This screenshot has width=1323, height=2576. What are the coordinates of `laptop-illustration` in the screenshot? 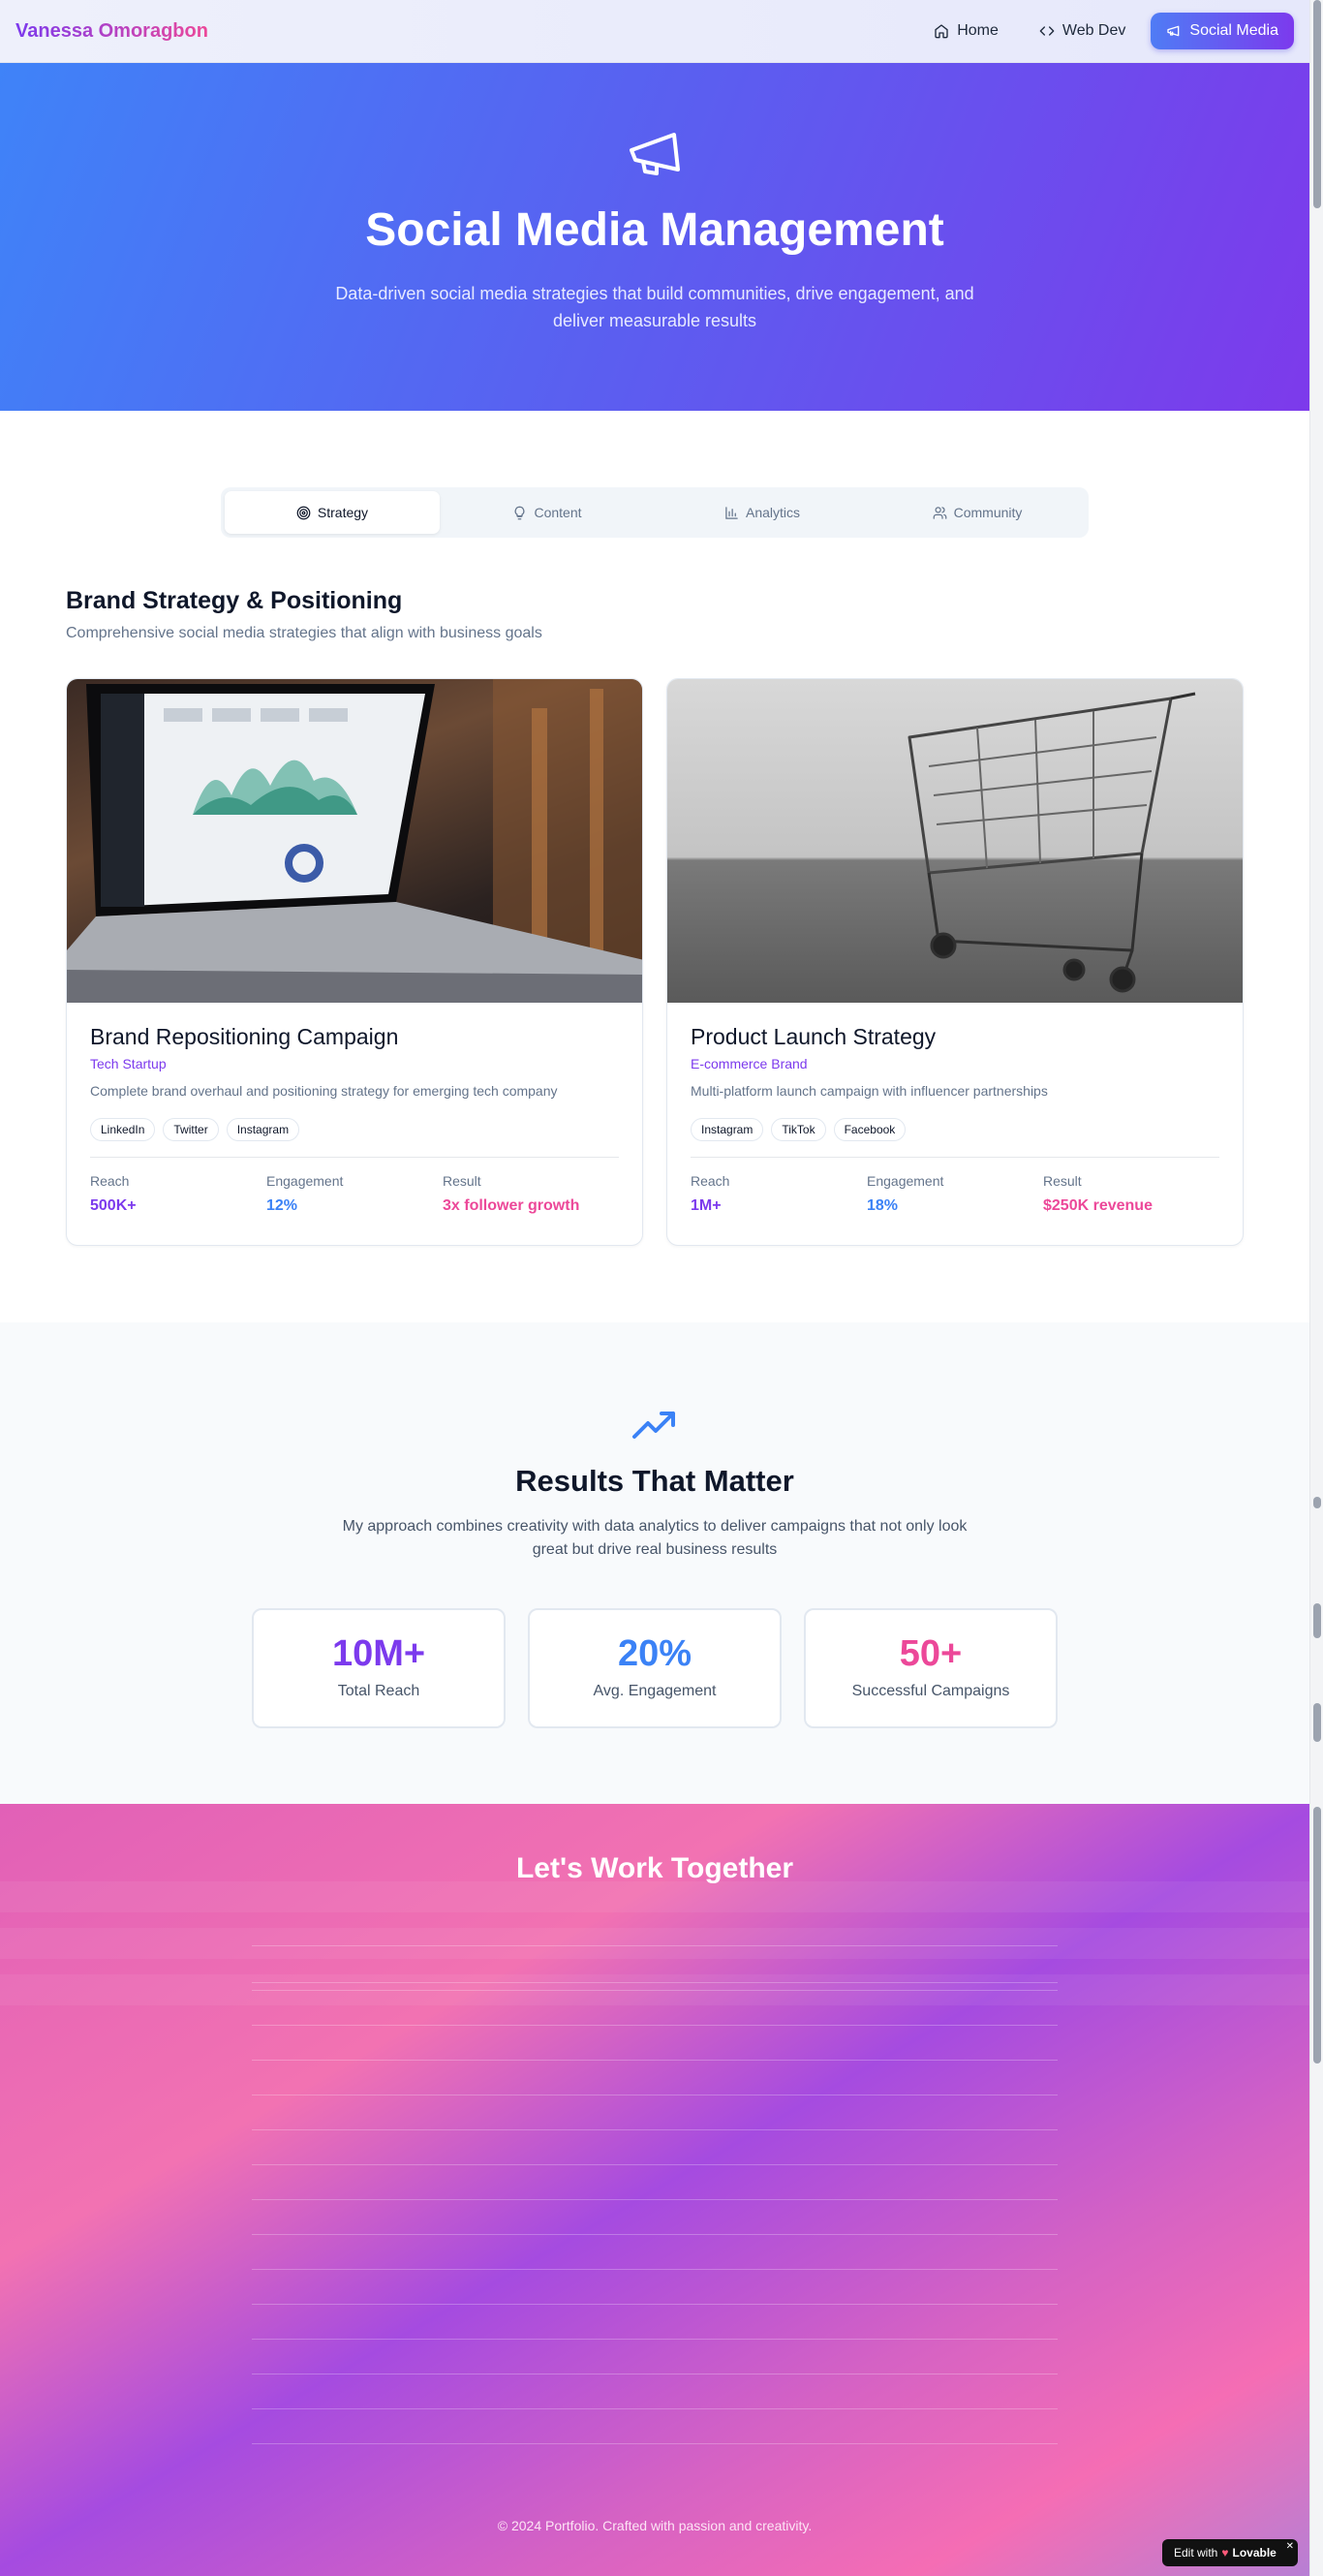 It's located at (354, 841).